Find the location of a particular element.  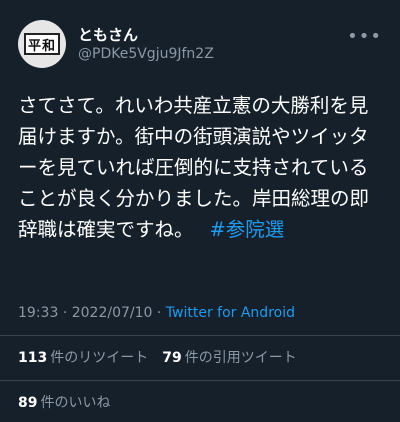

retweets-label: 件のリツイート is located at coordinates (99, 358).